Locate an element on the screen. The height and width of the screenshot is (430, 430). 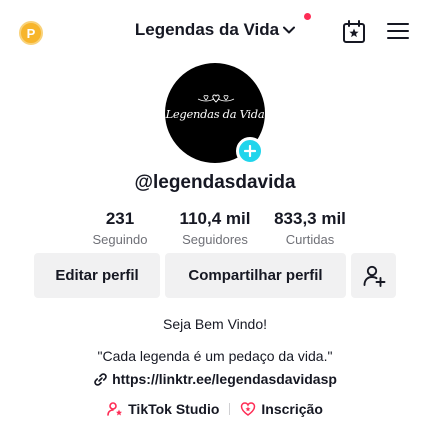
top-bar: P Legendas da Vida is located at coordinates (215, 32).